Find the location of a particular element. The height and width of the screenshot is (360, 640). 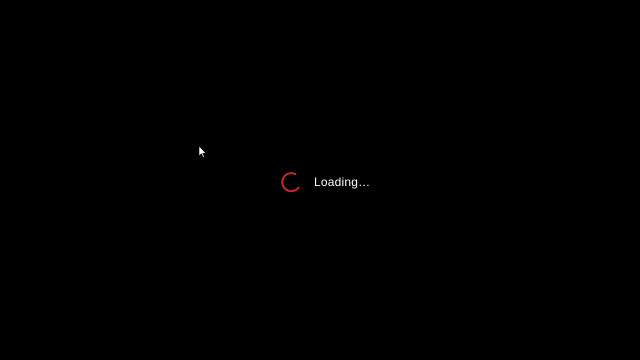

spinner-icon is located at coordinates (290, 182).